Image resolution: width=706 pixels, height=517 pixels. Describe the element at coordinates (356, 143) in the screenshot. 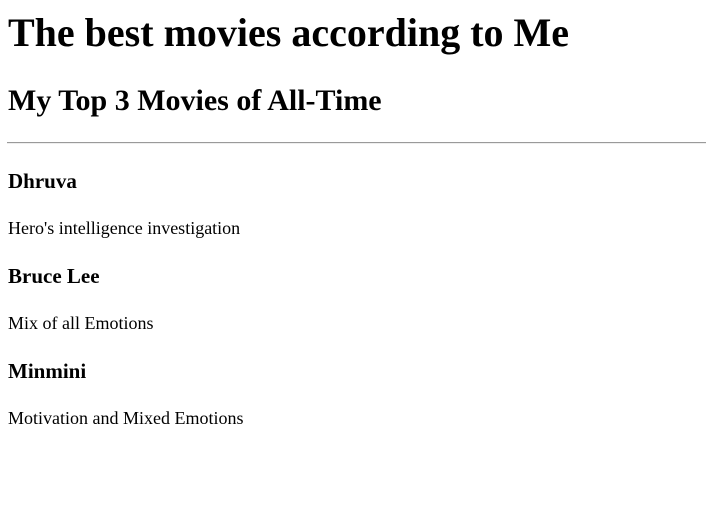

I see `divider` at that location.